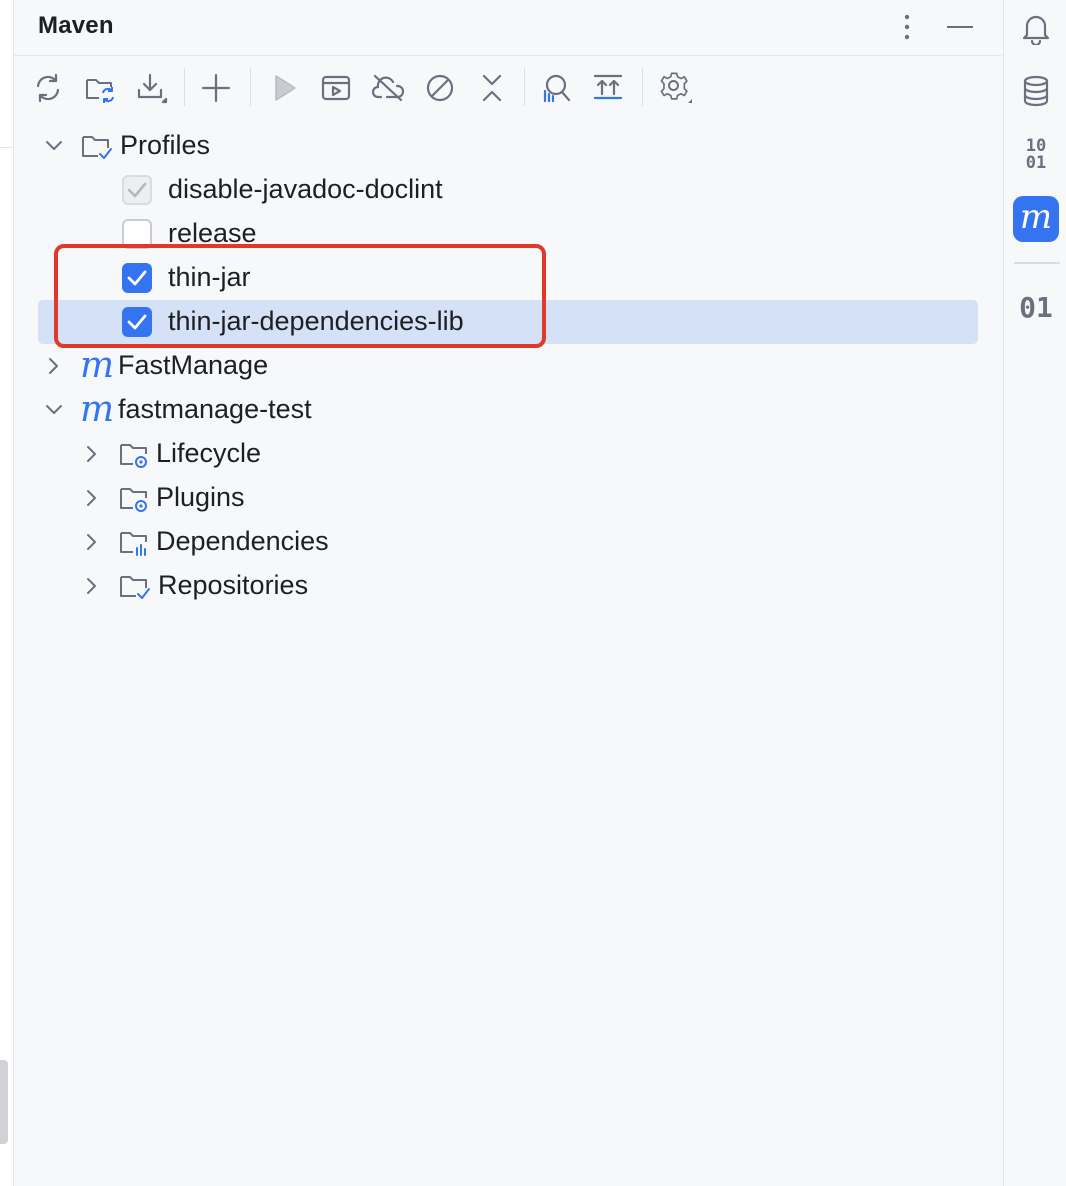  I want to click on more-vertical-icon, so click(907, 27).